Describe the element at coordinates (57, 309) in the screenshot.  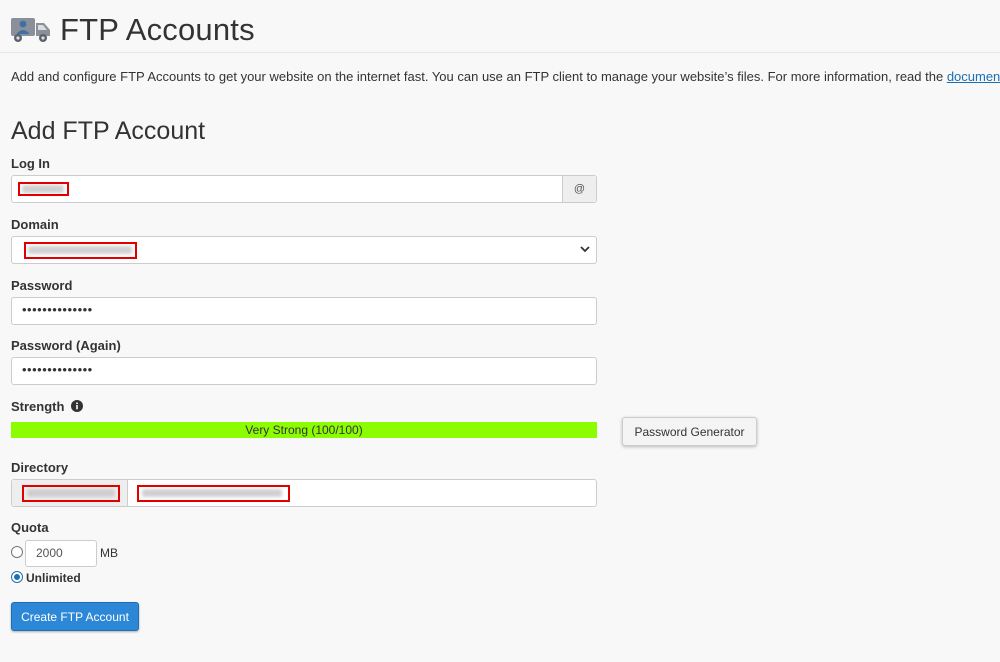
I see `password-value: ••••••••••••••` at that location.